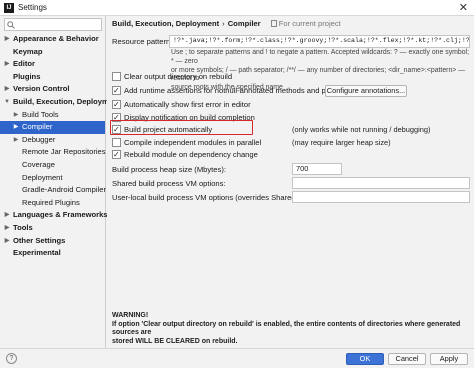 This screenshot has height=368, width=474. Describe the element at coordinates (52, 52) in the screenshot. I see `sidebar-item-keymap: Keymap` at that location.